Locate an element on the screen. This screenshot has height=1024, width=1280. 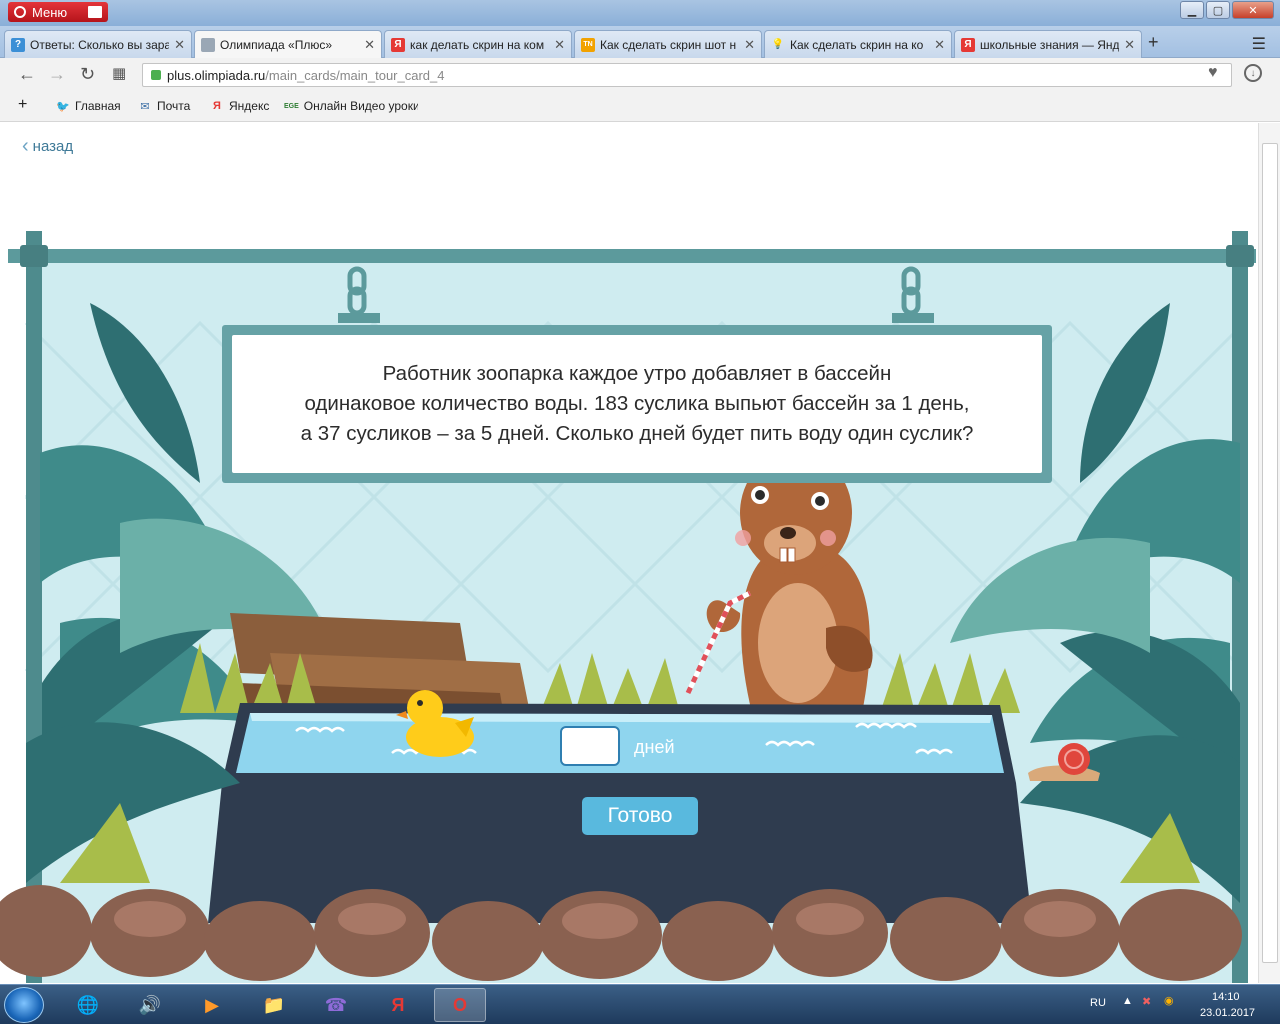
back-arrow-icon: ← is located at coordinates (27, 74).